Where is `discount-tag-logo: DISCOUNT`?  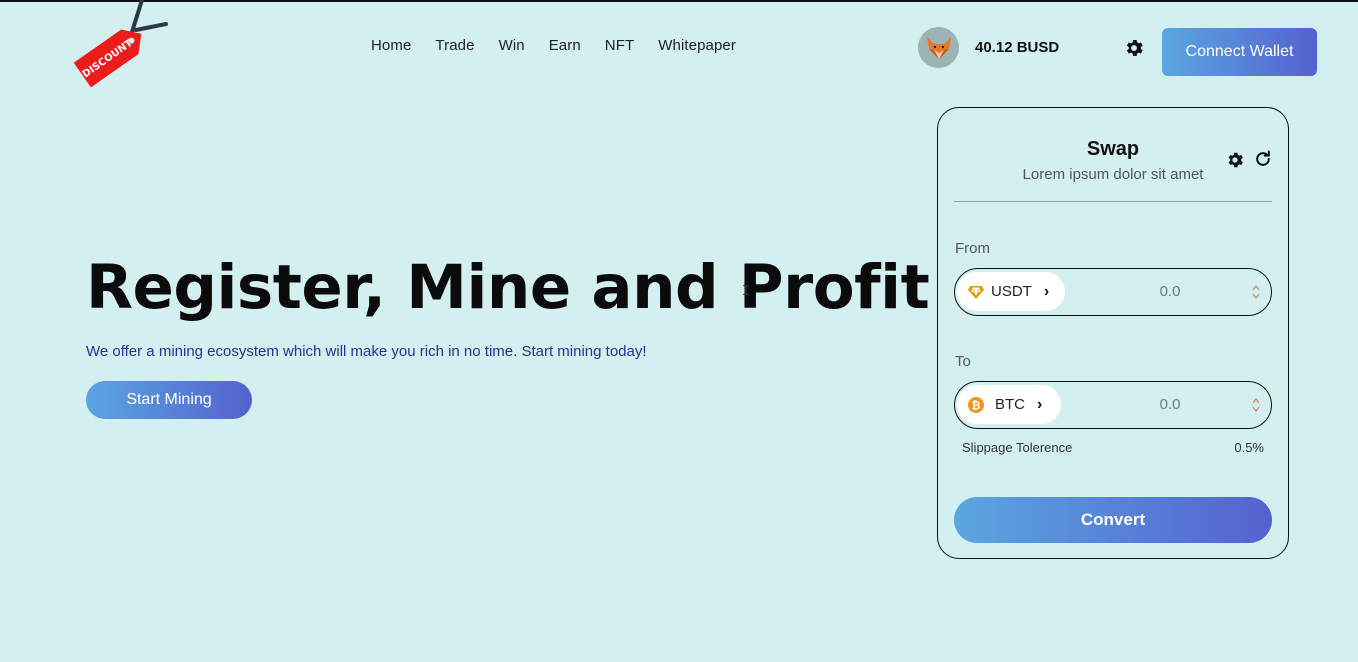 discount-tag-logo: DISCOUNT is located at coordinates (121, 46).